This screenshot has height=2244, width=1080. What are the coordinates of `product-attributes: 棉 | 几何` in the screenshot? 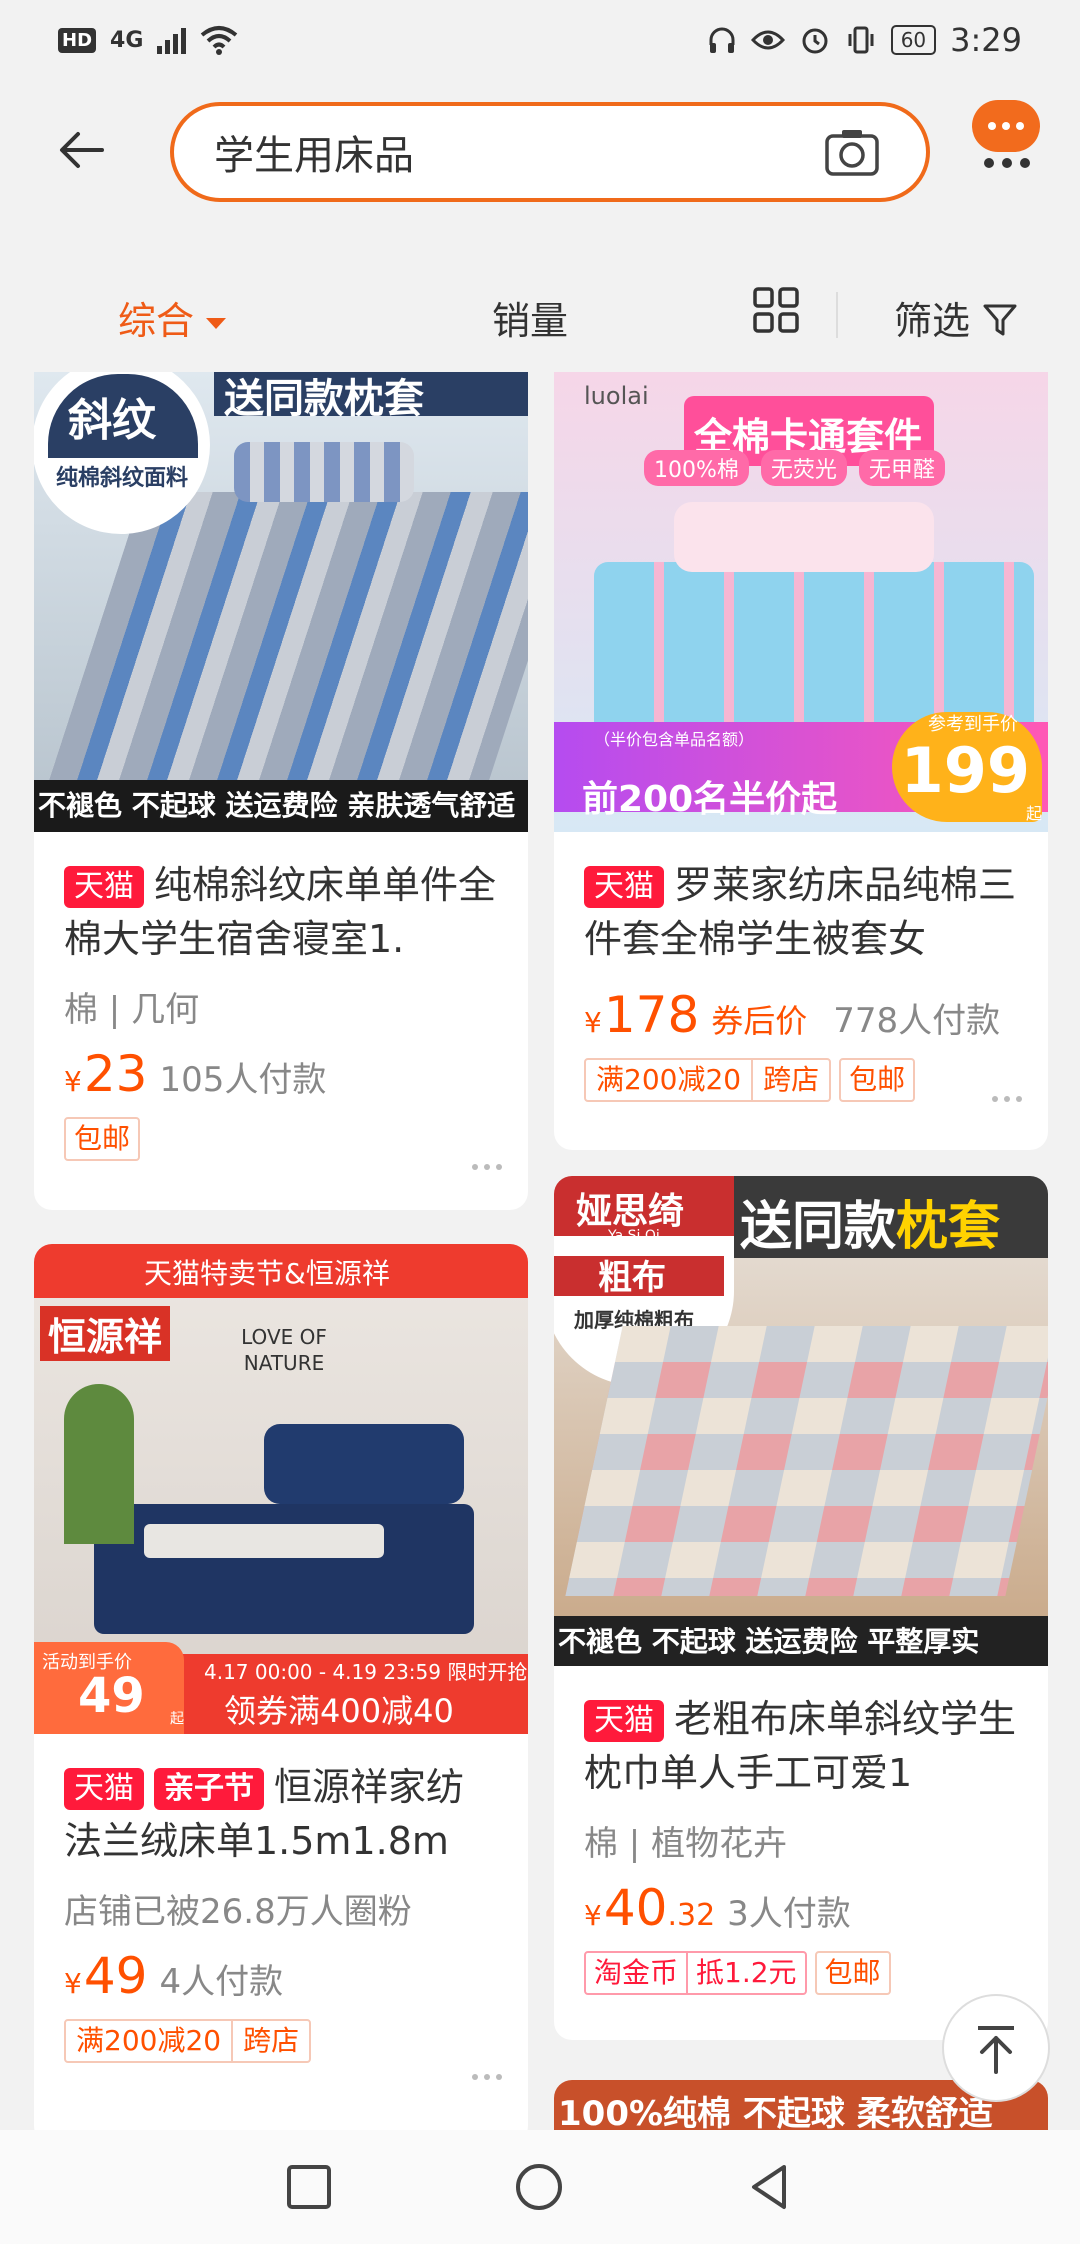 It's located at (132, 1010).